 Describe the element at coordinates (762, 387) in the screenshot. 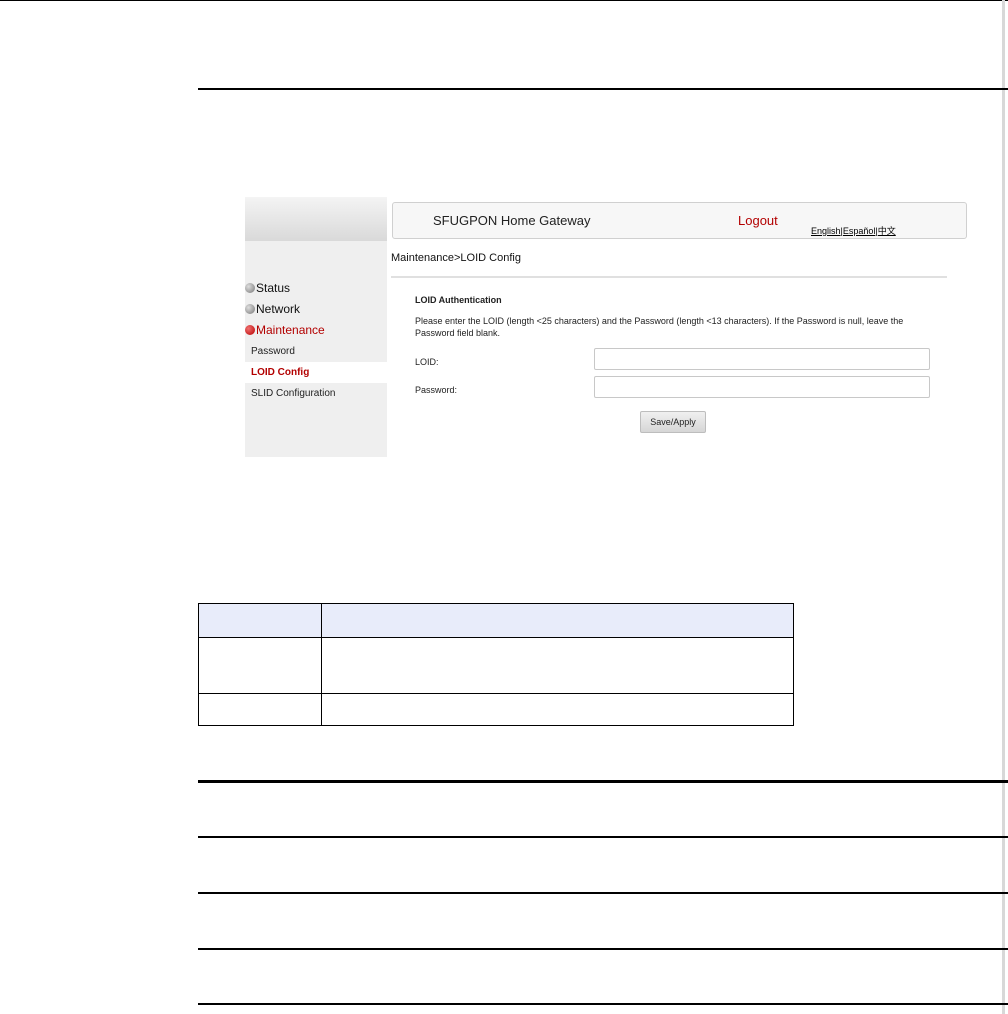

I see `password-input` at that location.